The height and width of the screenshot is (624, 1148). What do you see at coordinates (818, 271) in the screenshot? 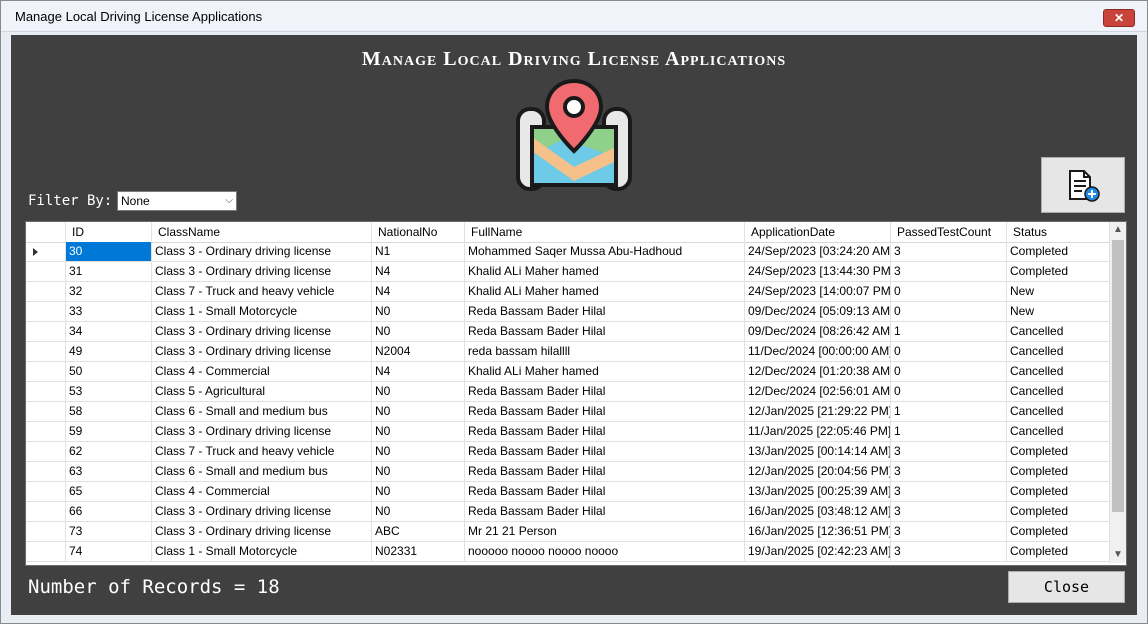
I see `cell-date: 24/Sep/2023 [13:44:30 PM]` at bounding box center [818, 271].